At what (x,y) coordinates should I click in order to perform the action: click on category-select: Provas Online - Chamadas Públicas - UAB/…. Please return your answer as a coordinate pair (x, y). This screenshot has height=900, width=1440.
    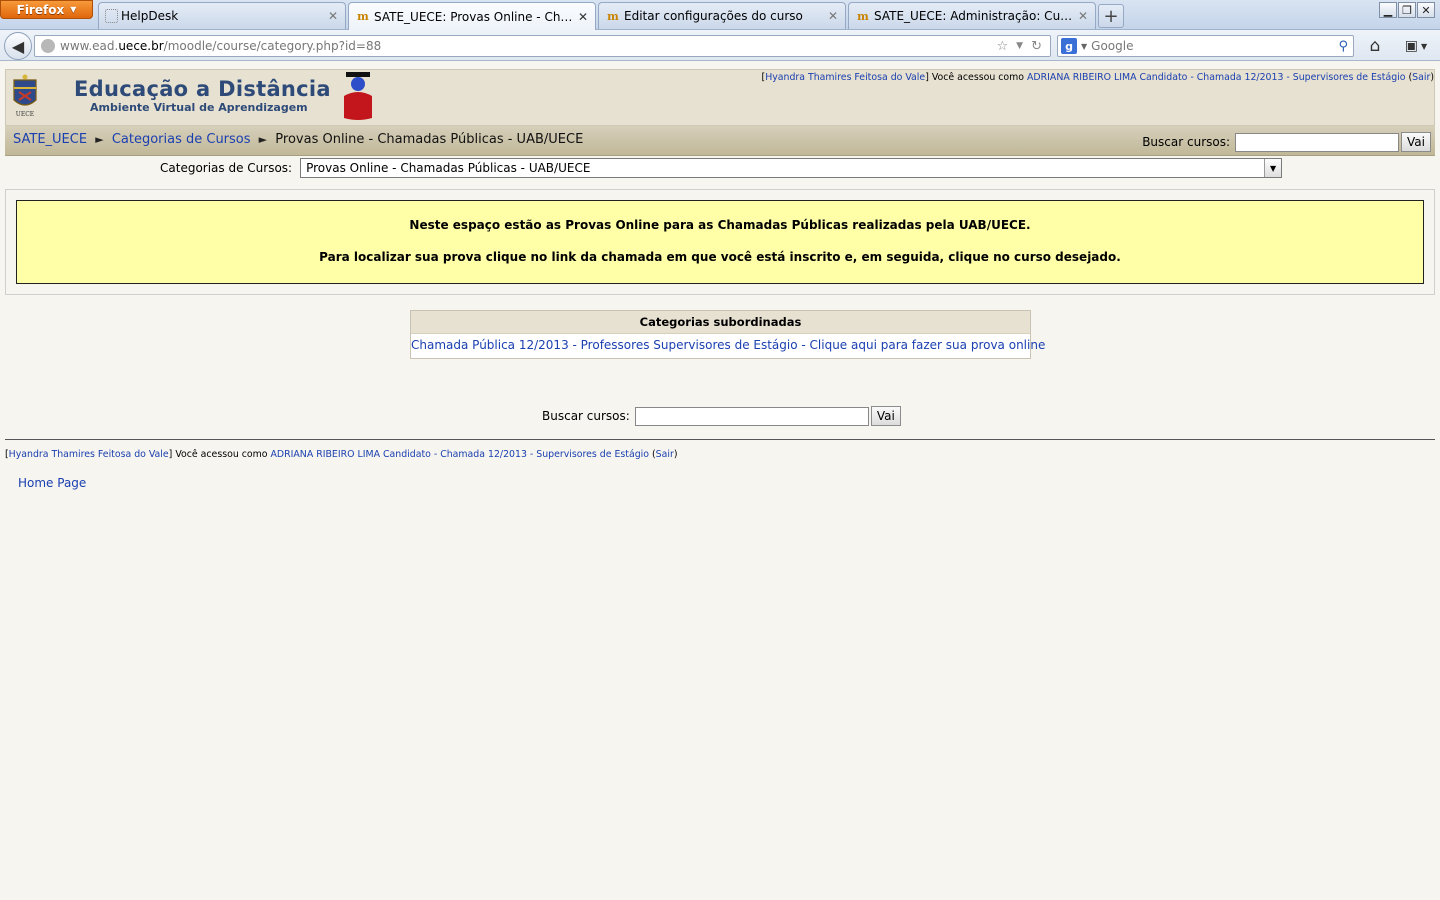
    Looking at the image, I should click on (791, 168).